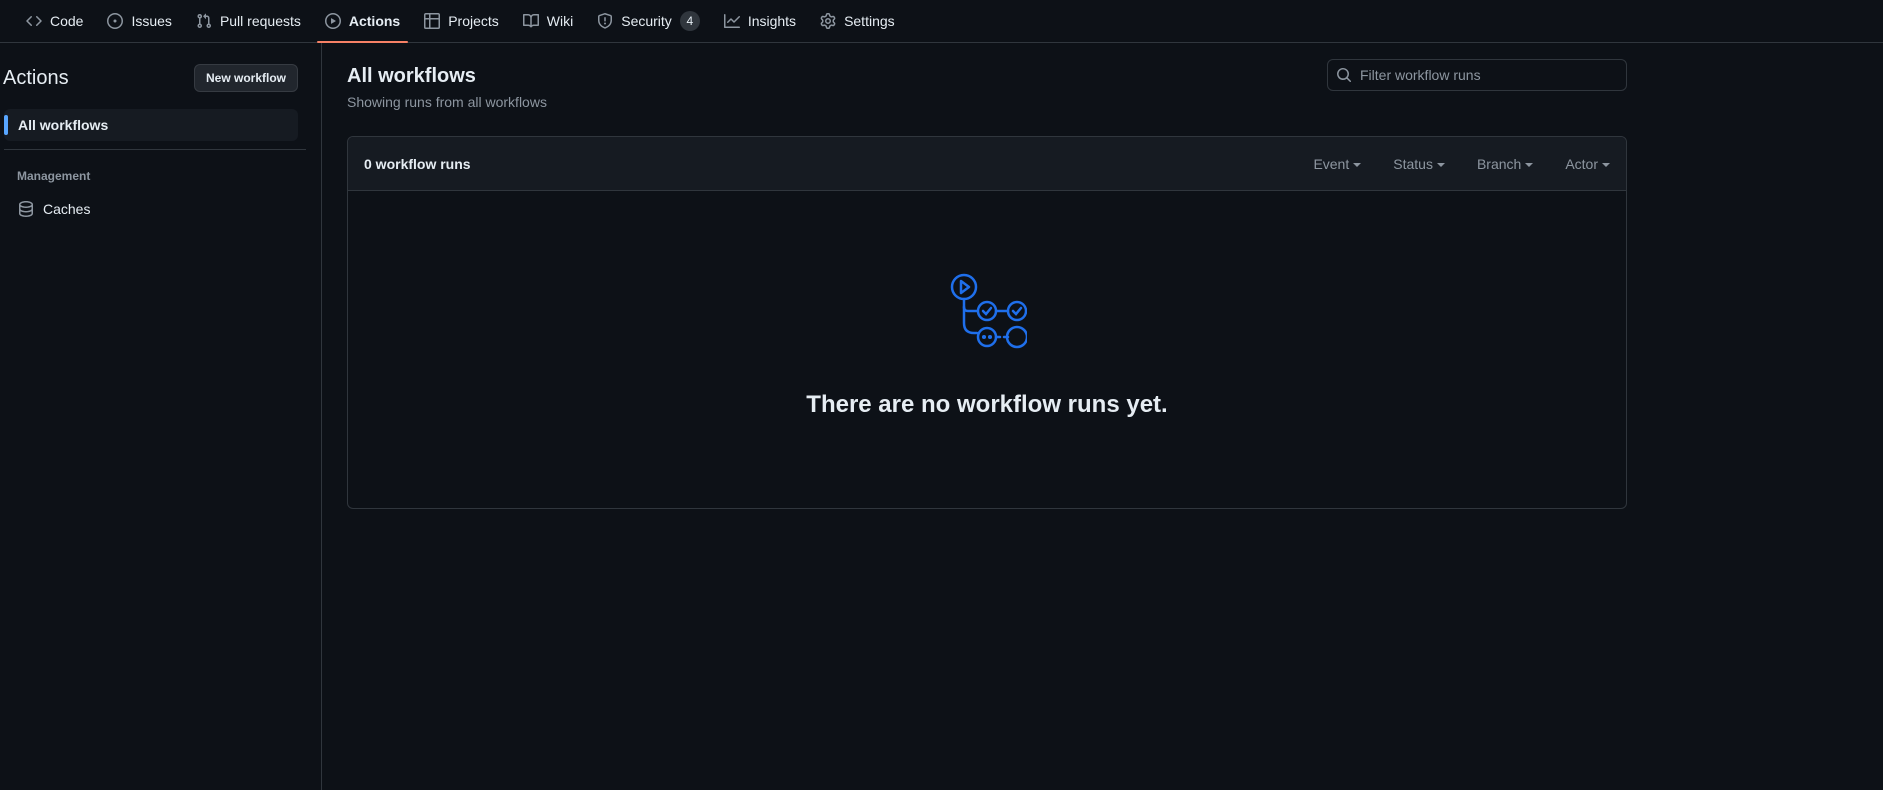 The width and height of the screenshot is (1883, 790). I want to click on dropdown-label: Branch, so click(1499, 163).